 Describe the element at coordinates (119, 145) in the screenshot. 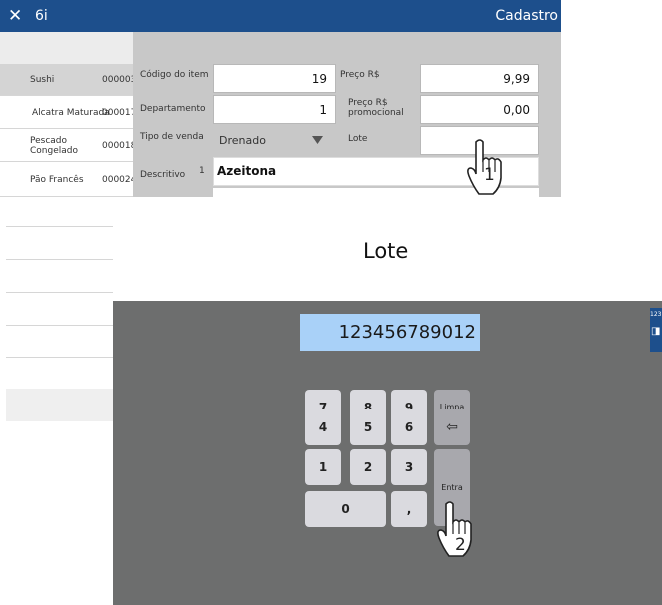

I see `item-code: 000018` at that location.